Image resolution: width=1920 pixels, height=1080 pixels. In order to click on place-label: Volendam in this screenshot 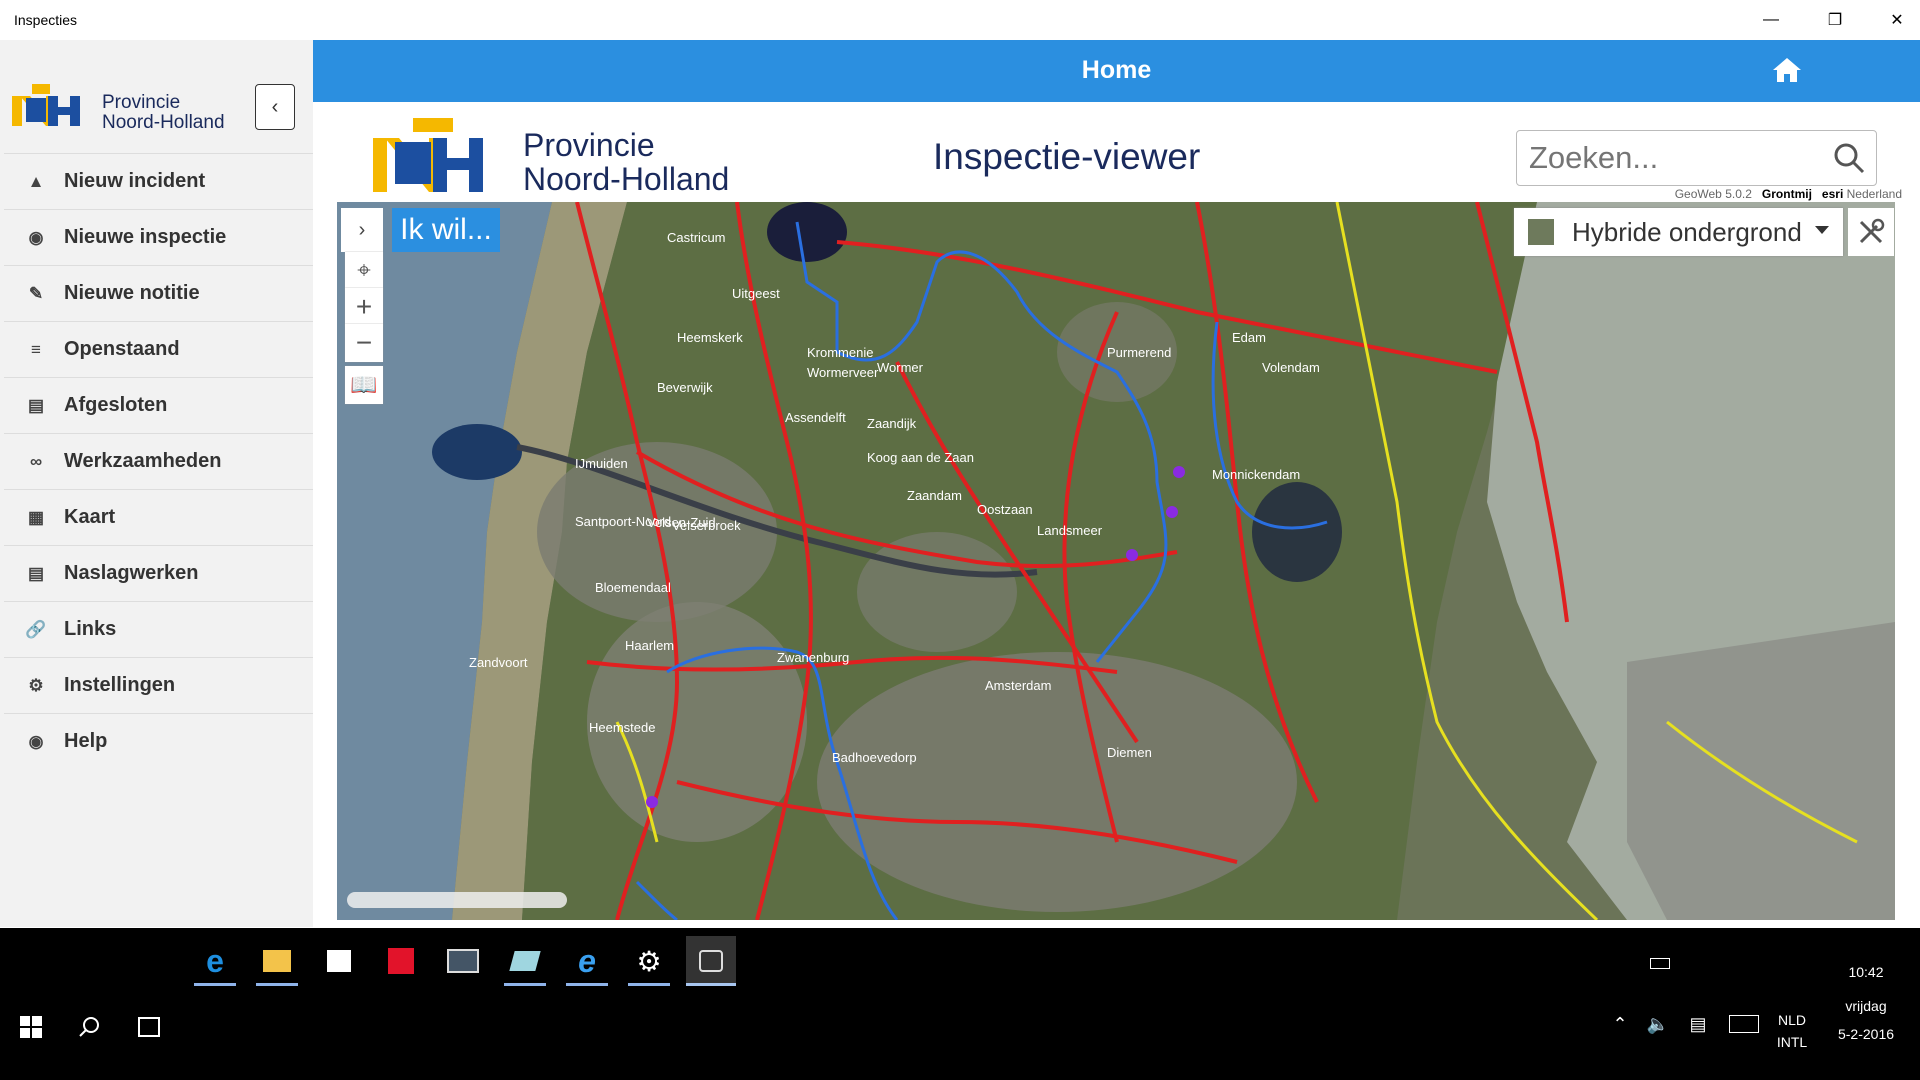, I will do `click(1291, 367)`.